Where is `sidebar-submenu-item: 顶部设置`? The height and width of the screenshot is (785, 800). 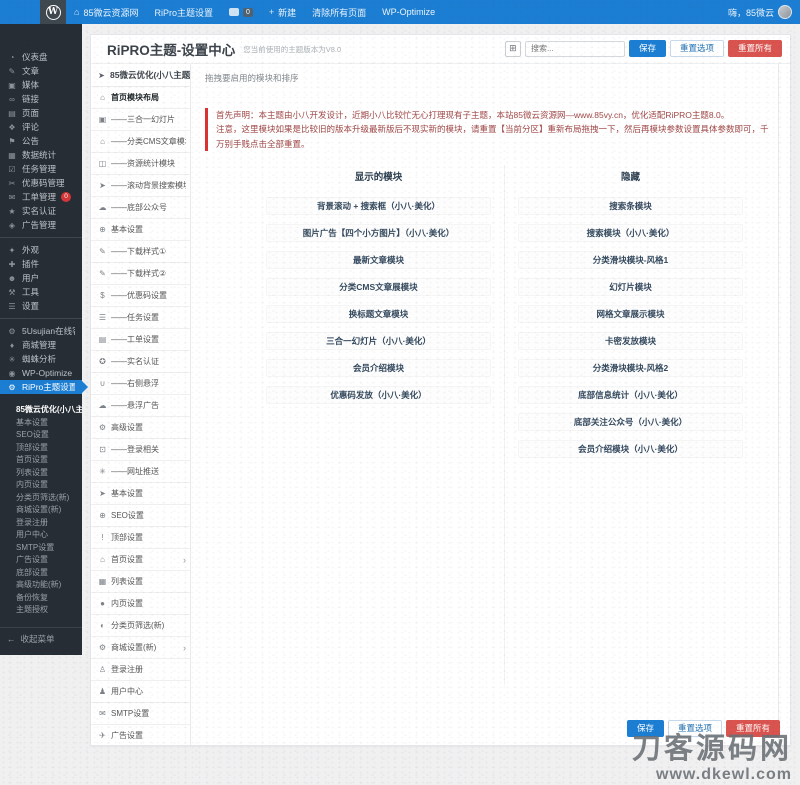
sidebar-submenu-item: 顶部设置 is located at coordinates (41, 448).